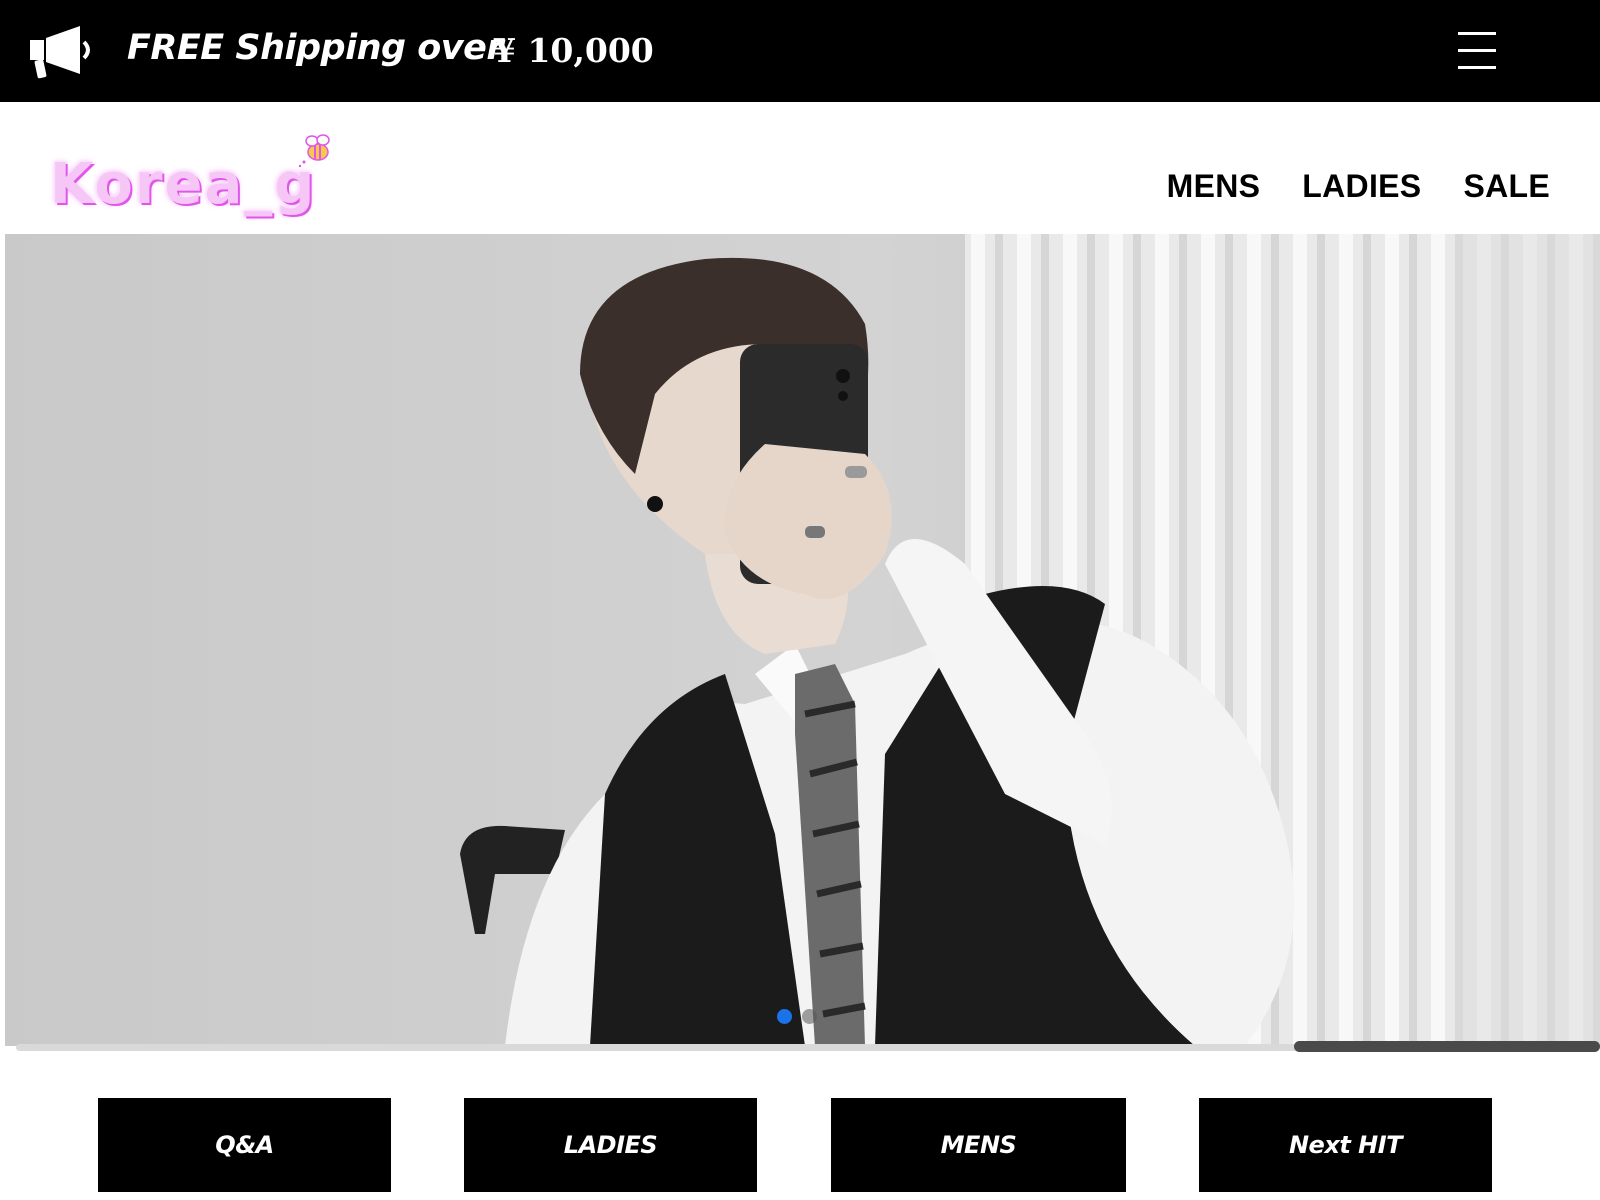 The width and height of the screenshot is (1600, 1200). Describe the element at coordinates (1361, 186) in the screenshot. I see `nav-ladies: LADIES` at that location.